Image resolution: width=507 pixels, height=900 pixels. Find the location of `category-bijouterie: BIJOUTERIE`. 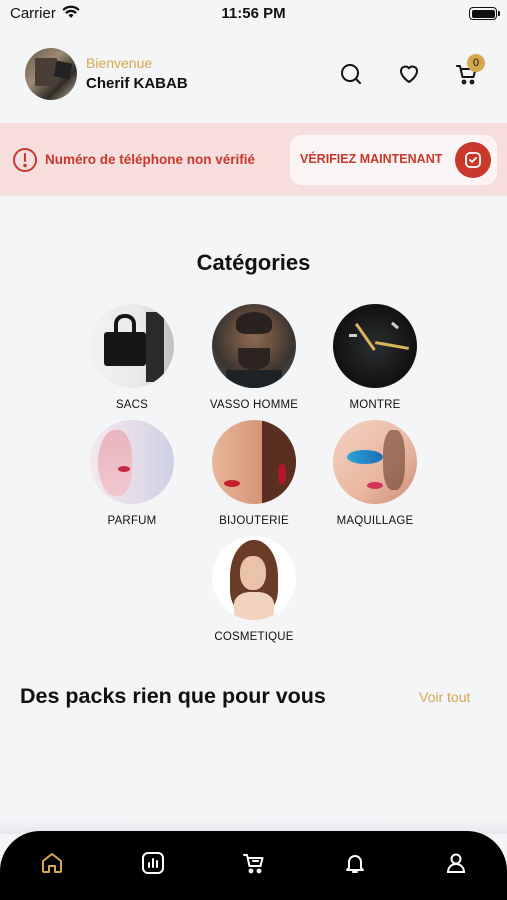

category-bijouterie: BIJOUTERIE is located at coordinates (254, 473).